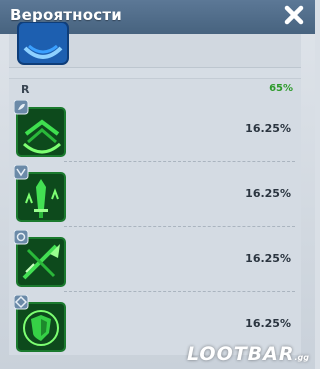 This screenshot has width=320, height=369. Describe the element at coordinates (281, 88) in the screenshot. I see `rarity-total-chance: 65%` at that location.